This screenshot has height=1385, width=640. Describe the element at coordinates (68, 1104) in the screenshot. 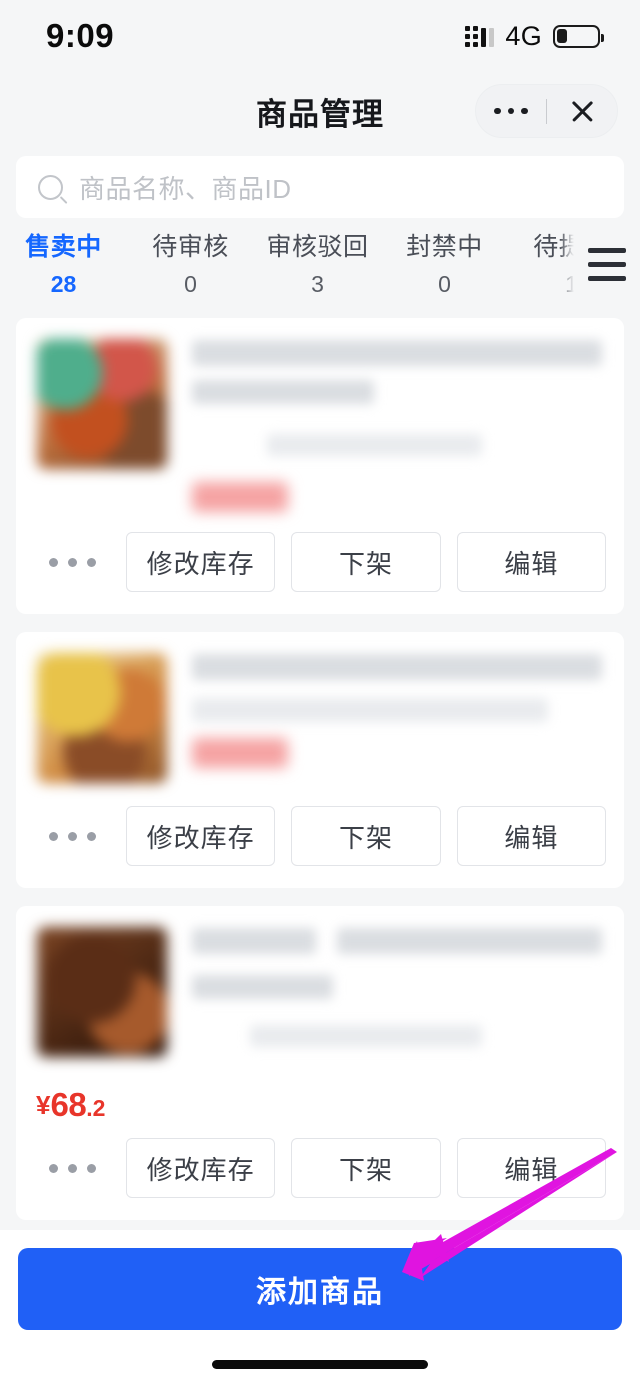

I see `price-integer: 68` at that location.